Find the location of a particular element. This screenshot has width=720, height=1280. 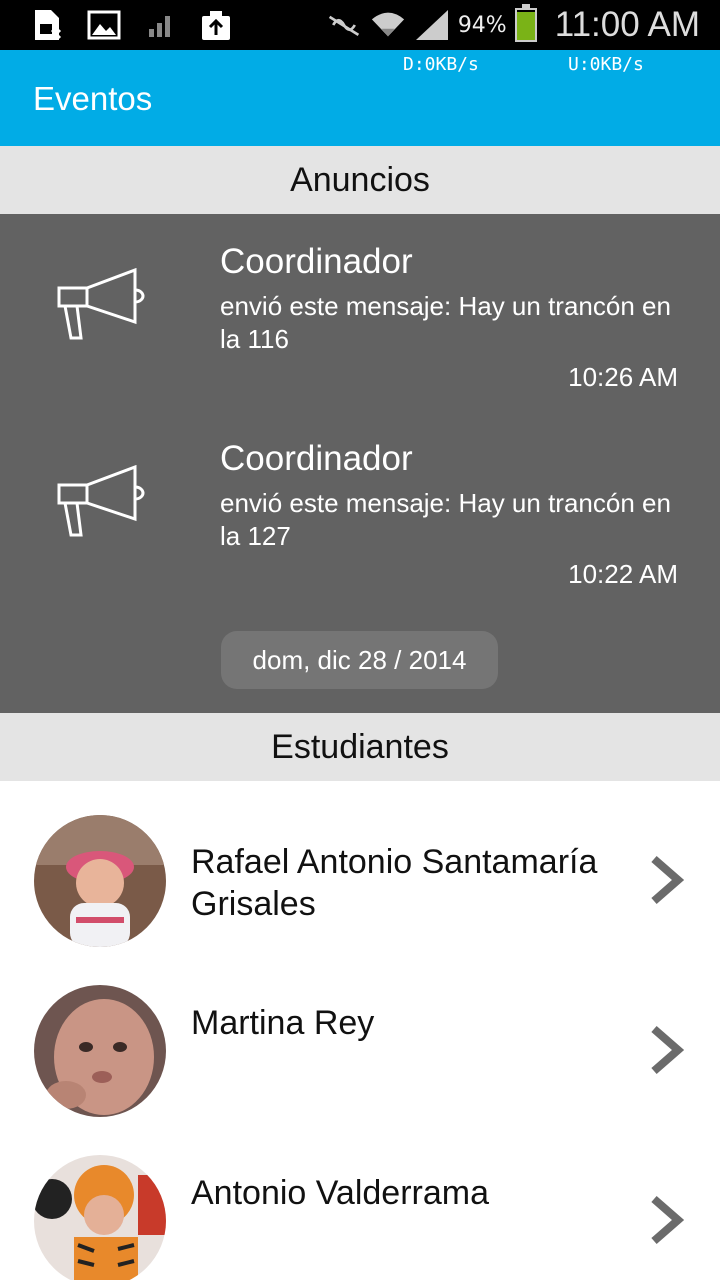

nfc-muted-icon is located at coordinates (344, 25).